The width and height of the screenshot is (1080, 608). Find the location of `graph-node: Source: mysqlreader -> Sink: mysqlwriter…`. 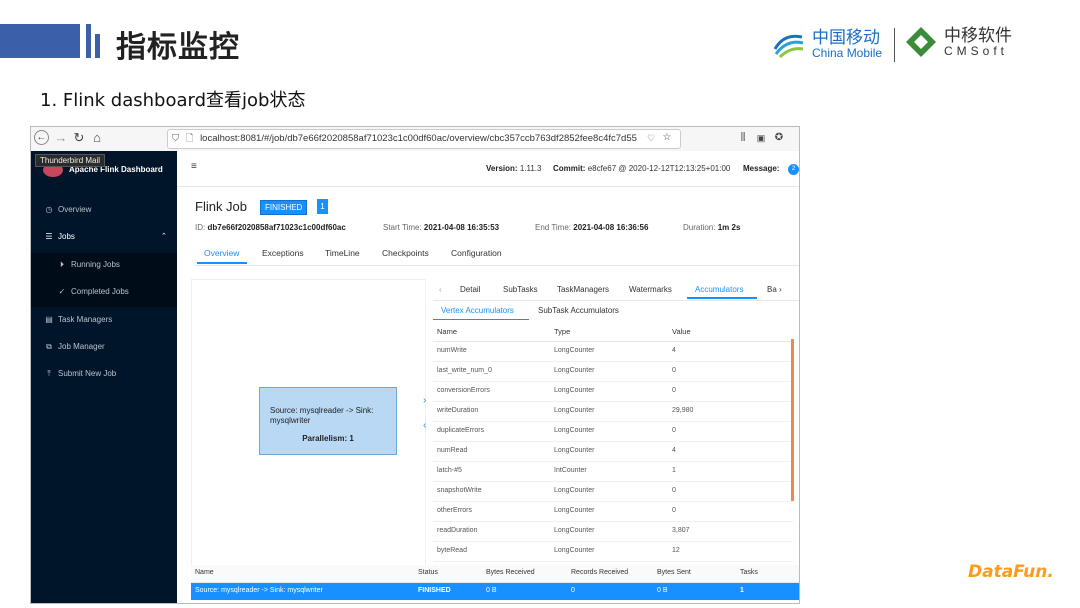

graph-node: Source: mysqlreader -> Sink: mysqlwriter… is located at coordinates (328, 421).